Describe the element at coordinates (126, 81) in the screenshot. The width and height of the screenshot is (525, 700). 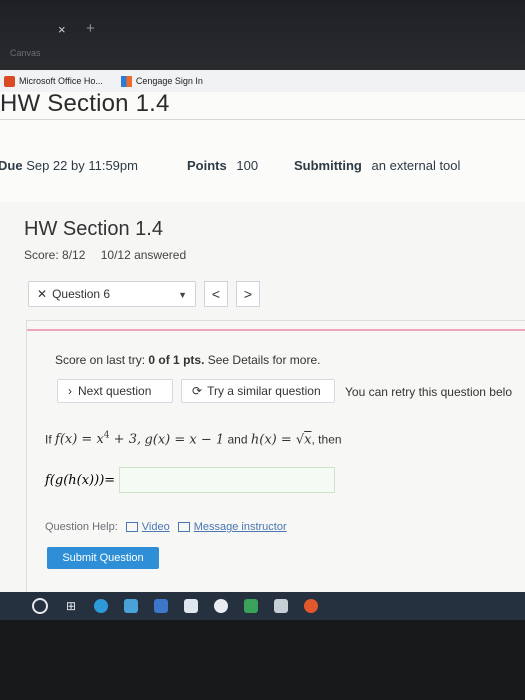
I see `cengage-icon` at that location.